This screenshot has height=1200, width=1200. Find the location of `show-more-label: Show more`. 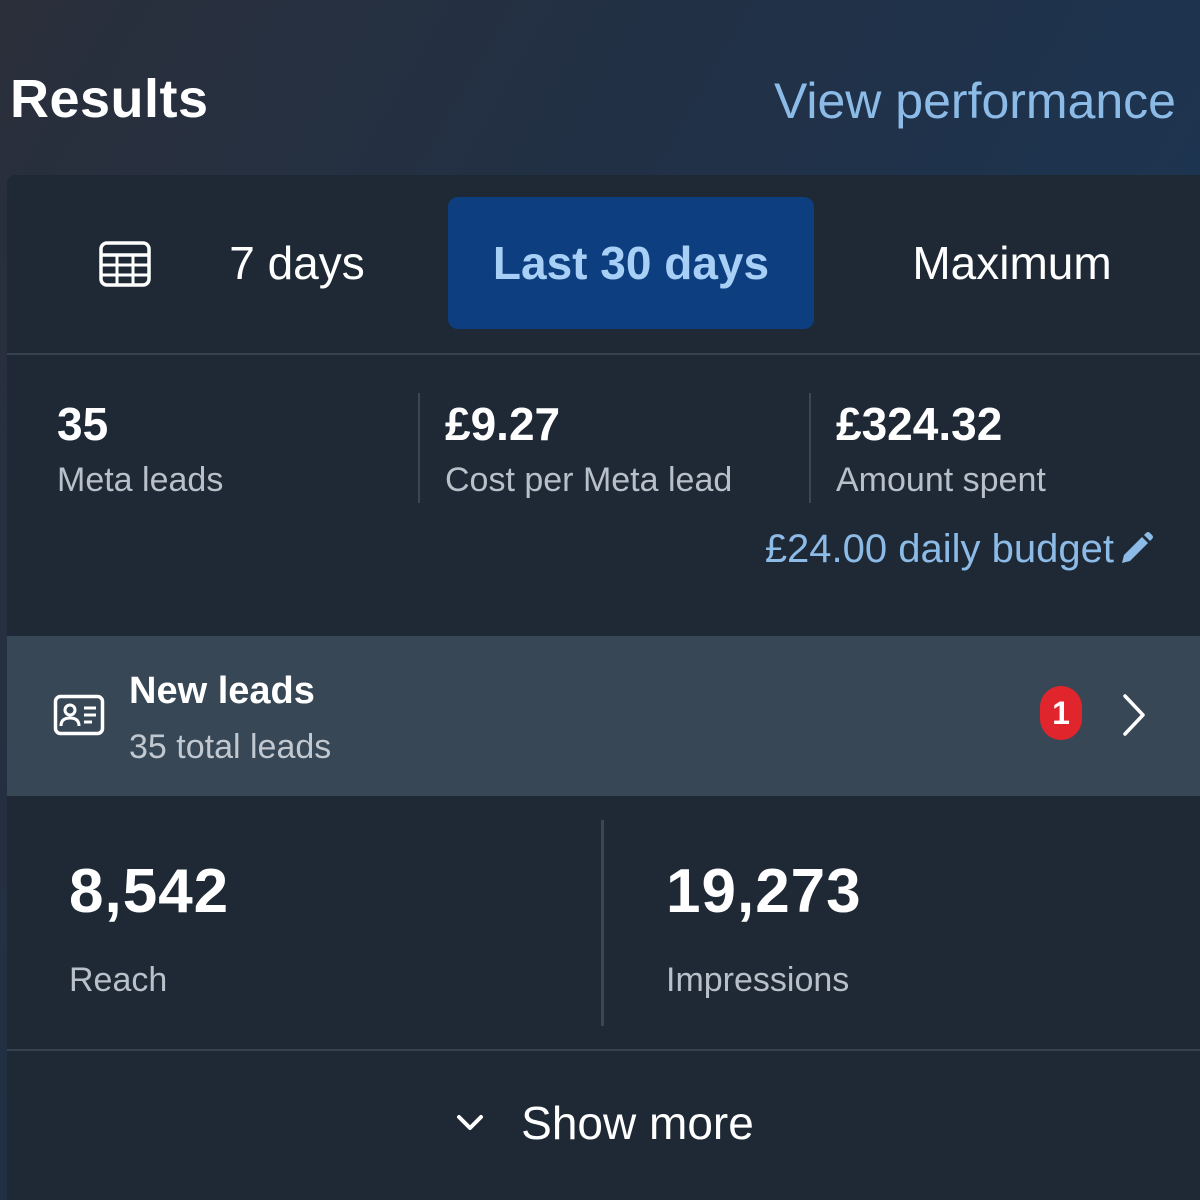

show-more-label: Show more is located at coordinates (637, 1123).